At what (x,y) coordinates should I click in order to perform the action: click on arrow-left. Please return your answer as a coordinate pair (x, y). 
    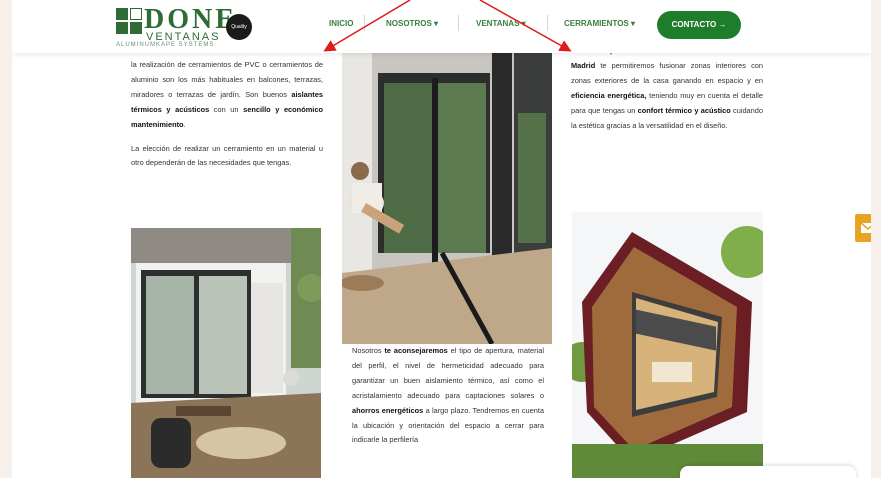
    Looking at the image, I should click on (367, 26).